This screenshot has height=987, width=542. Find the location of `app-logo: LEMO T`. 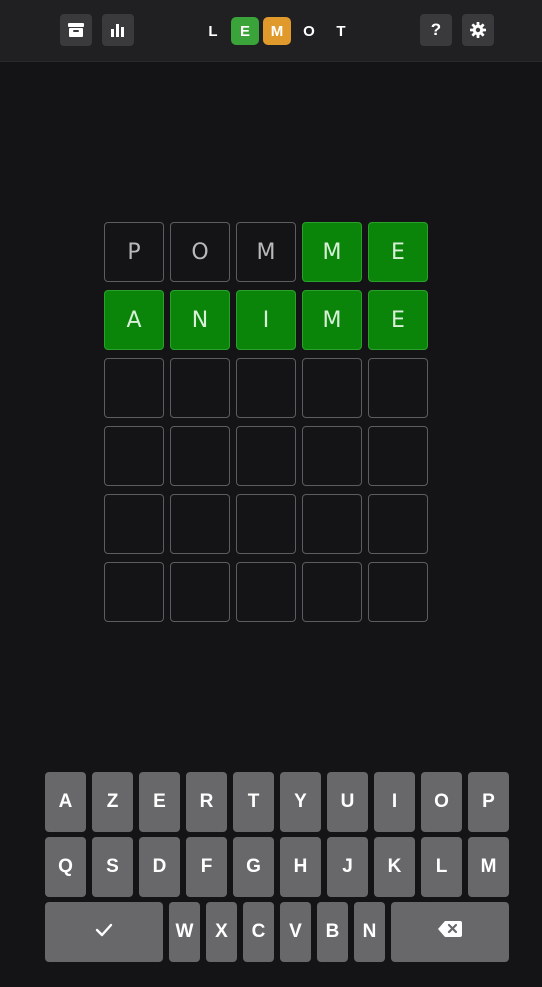

app-logo: LEMO T is located at coordinates (279, 31).